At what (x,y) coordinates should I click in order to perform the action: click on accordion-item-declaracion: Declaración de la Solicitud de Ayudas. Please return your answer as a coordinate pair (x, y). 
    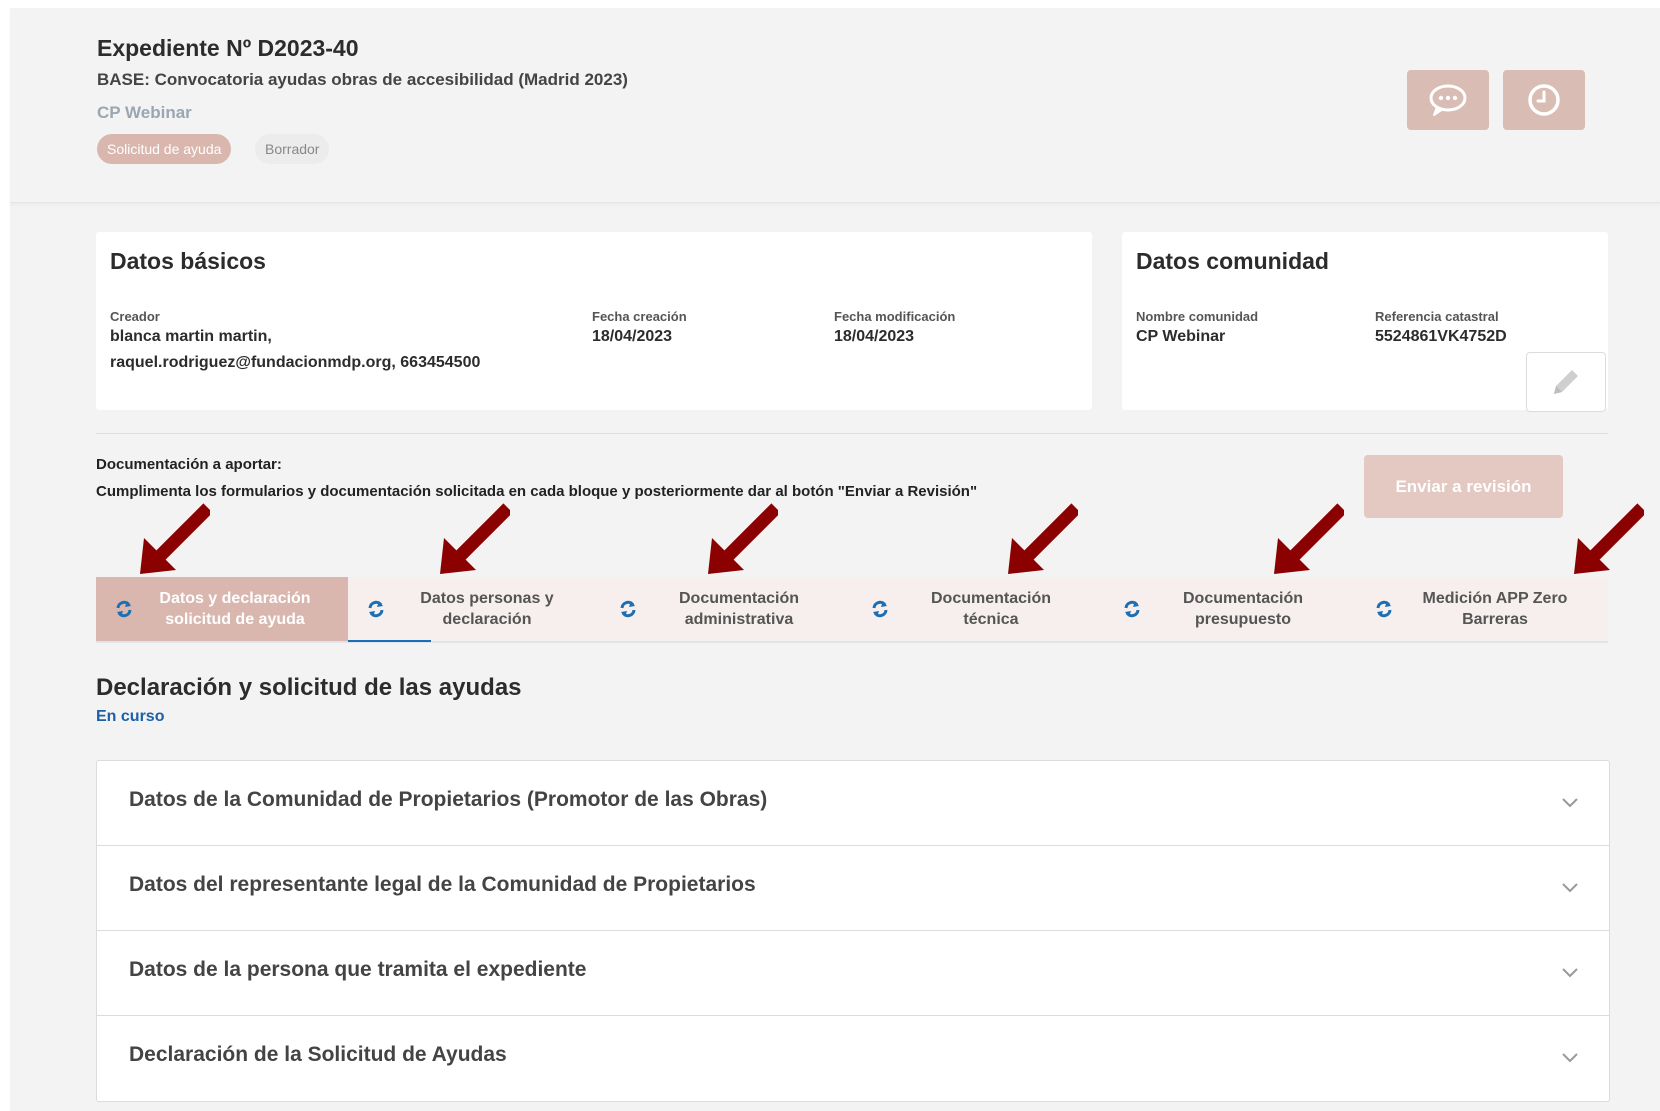
    Looking at the image, I should click on (853, 1058).